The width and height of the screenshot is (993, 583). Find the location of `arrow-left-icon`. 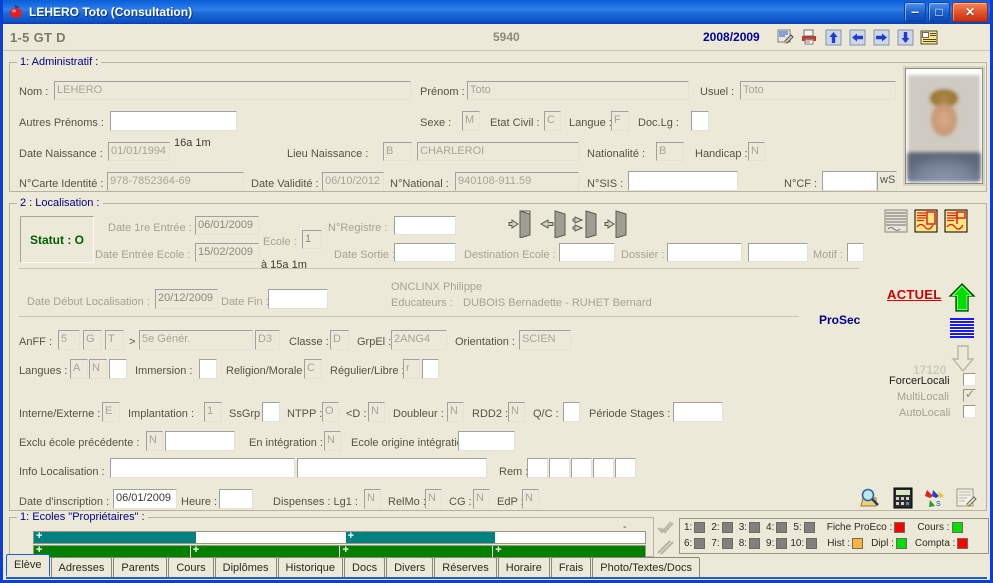

arrow-left-icon is located at coordinates (857, 37).